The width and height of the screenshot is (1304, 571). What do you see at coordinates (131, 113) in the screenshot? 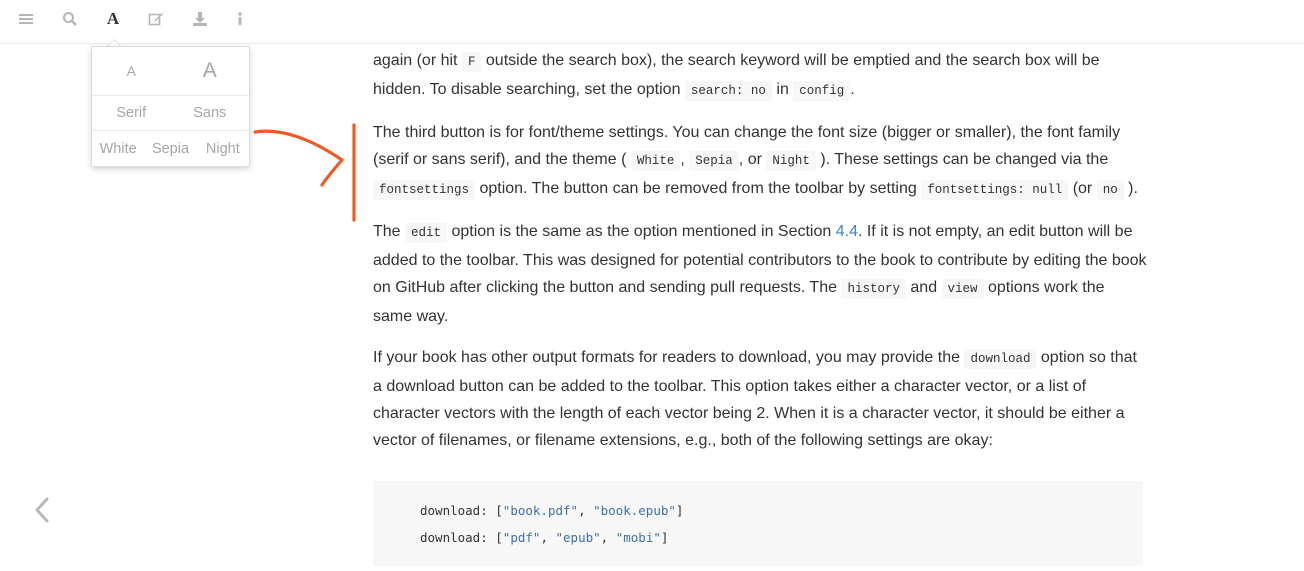
I see `font-family-serif-button: Serif` at bounding box center [131, 113].